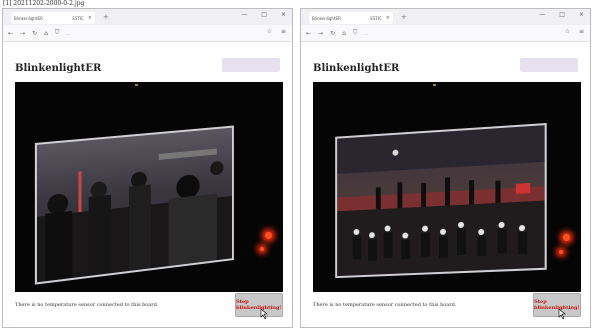  What do you see at coordinates (44, 3) in the screenshot?
I see `image-caption: [1] 20211202-2000-0-2.jpg` at bounding box center [44, 3].